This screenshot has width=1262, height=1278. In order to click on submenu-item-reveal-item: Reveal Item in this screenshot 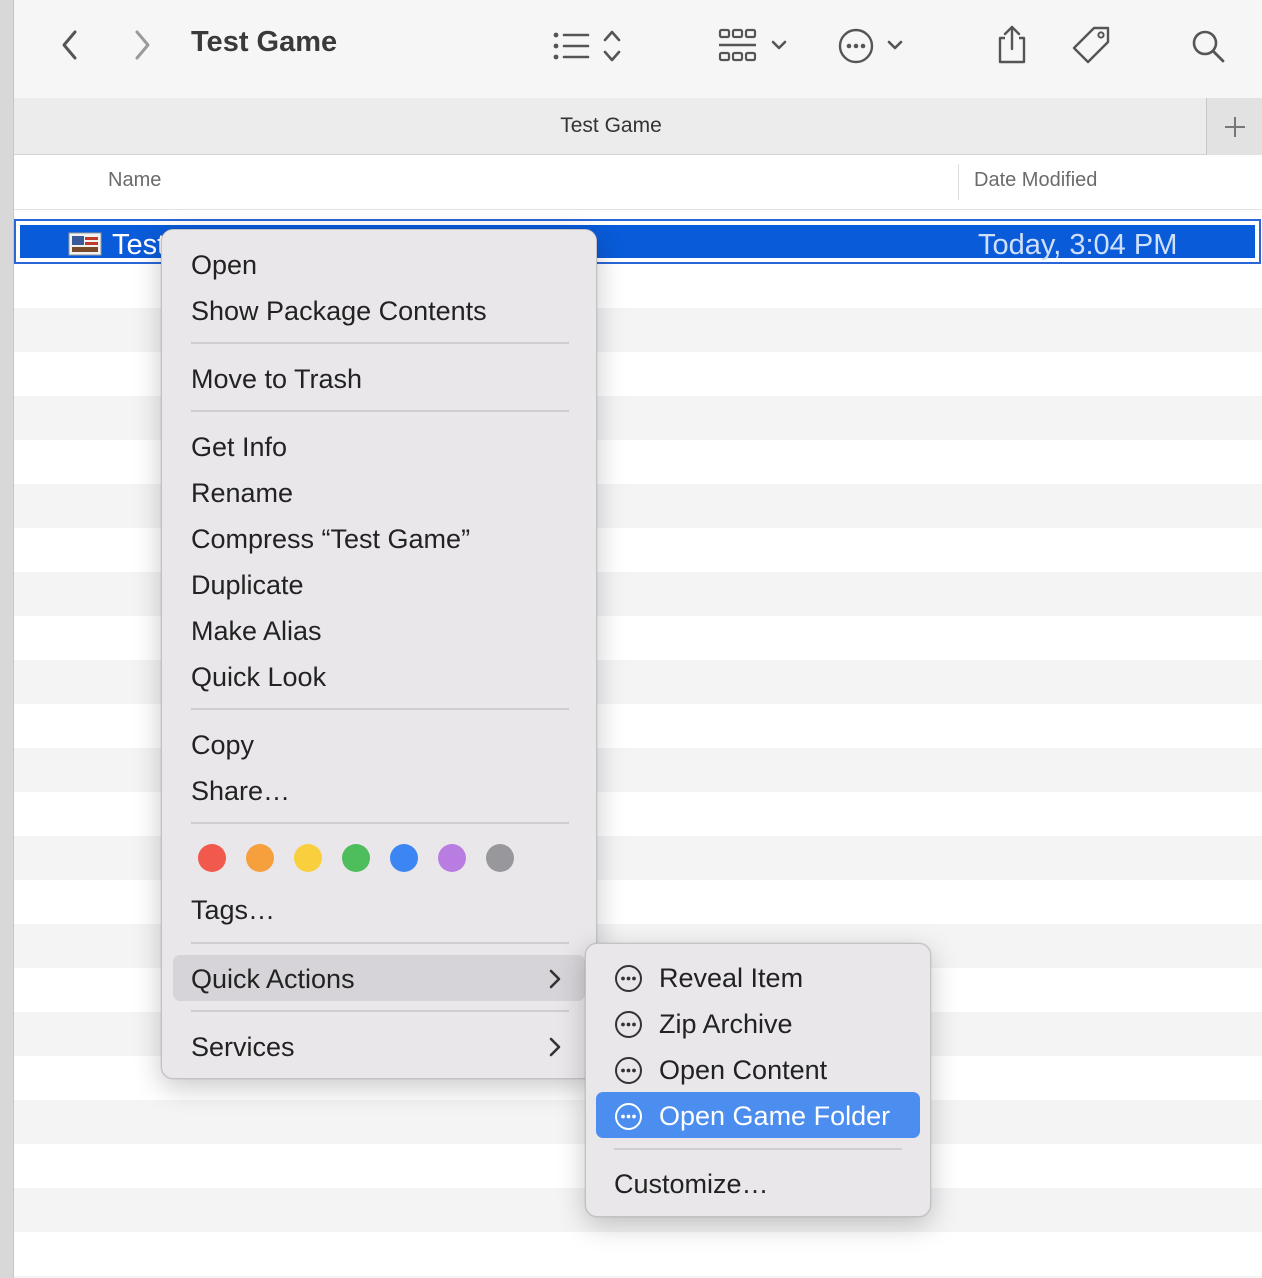, I will do `click(708, 978)`.